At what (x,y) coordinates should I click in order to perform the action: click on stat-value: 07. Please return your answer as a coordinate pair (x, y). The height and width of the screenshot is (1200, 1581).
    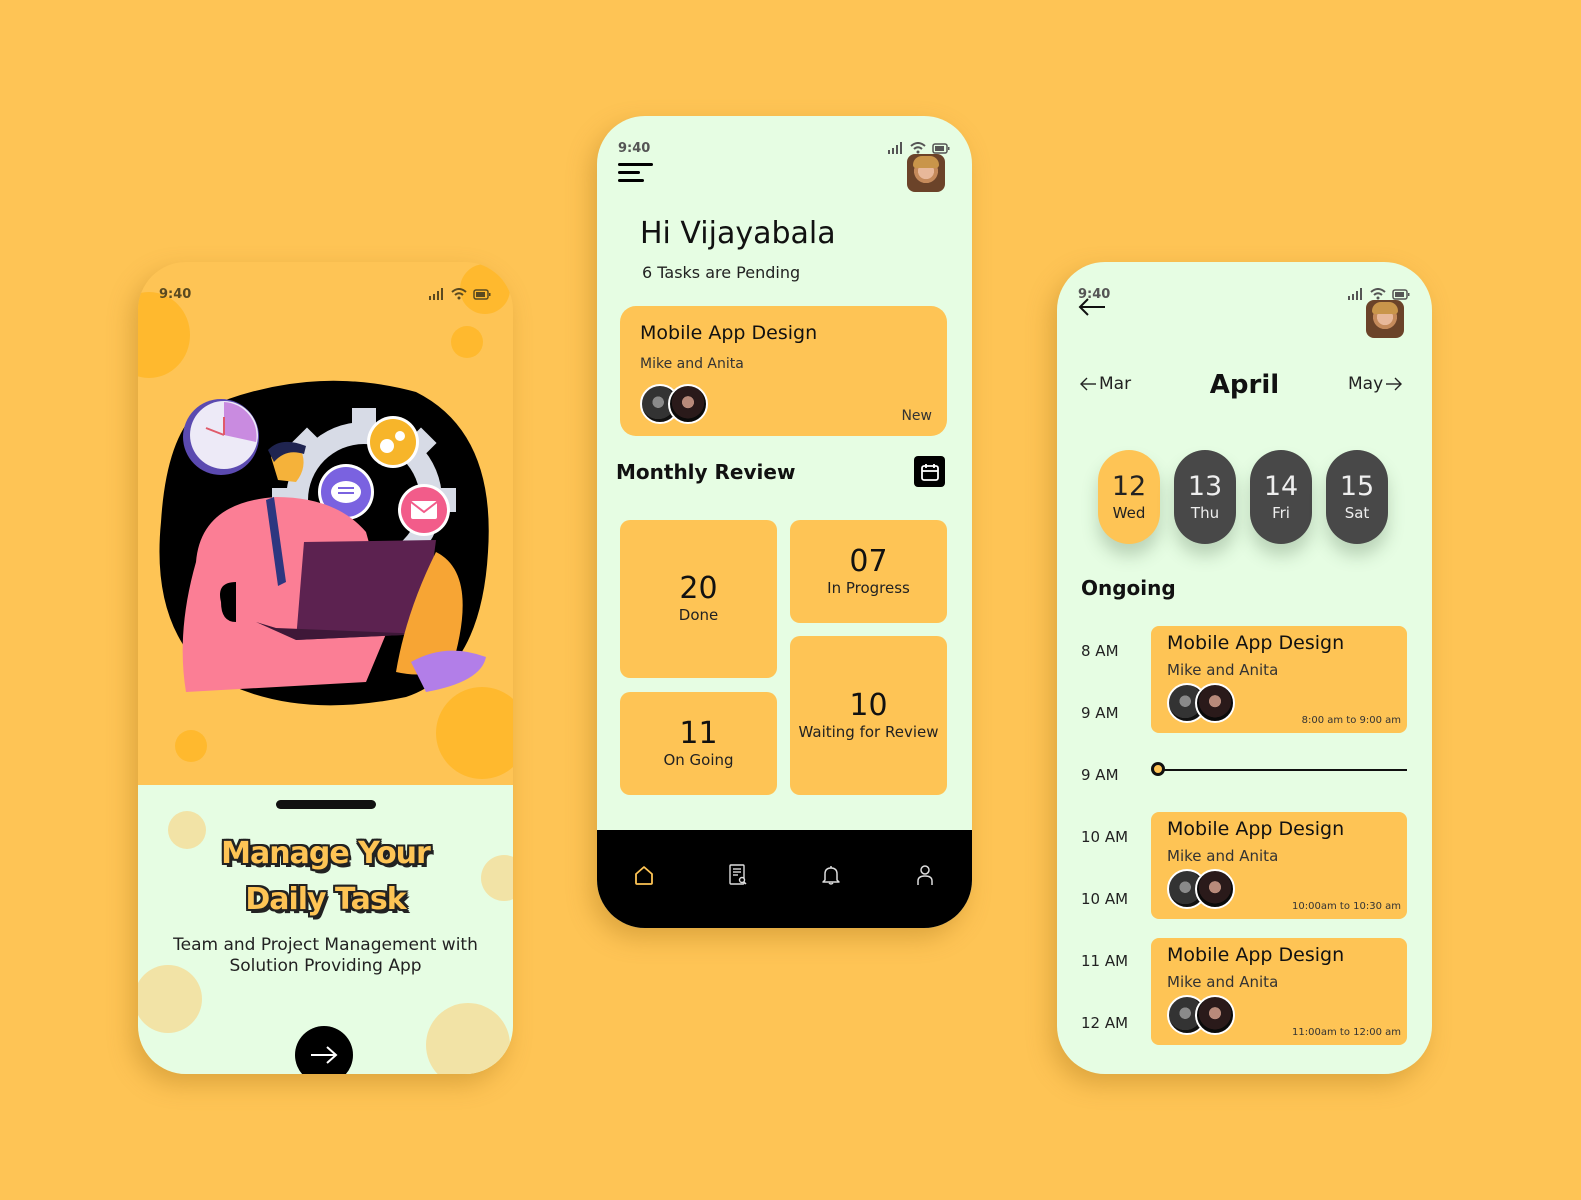
    Looking at the image, I should click on (868, 561).